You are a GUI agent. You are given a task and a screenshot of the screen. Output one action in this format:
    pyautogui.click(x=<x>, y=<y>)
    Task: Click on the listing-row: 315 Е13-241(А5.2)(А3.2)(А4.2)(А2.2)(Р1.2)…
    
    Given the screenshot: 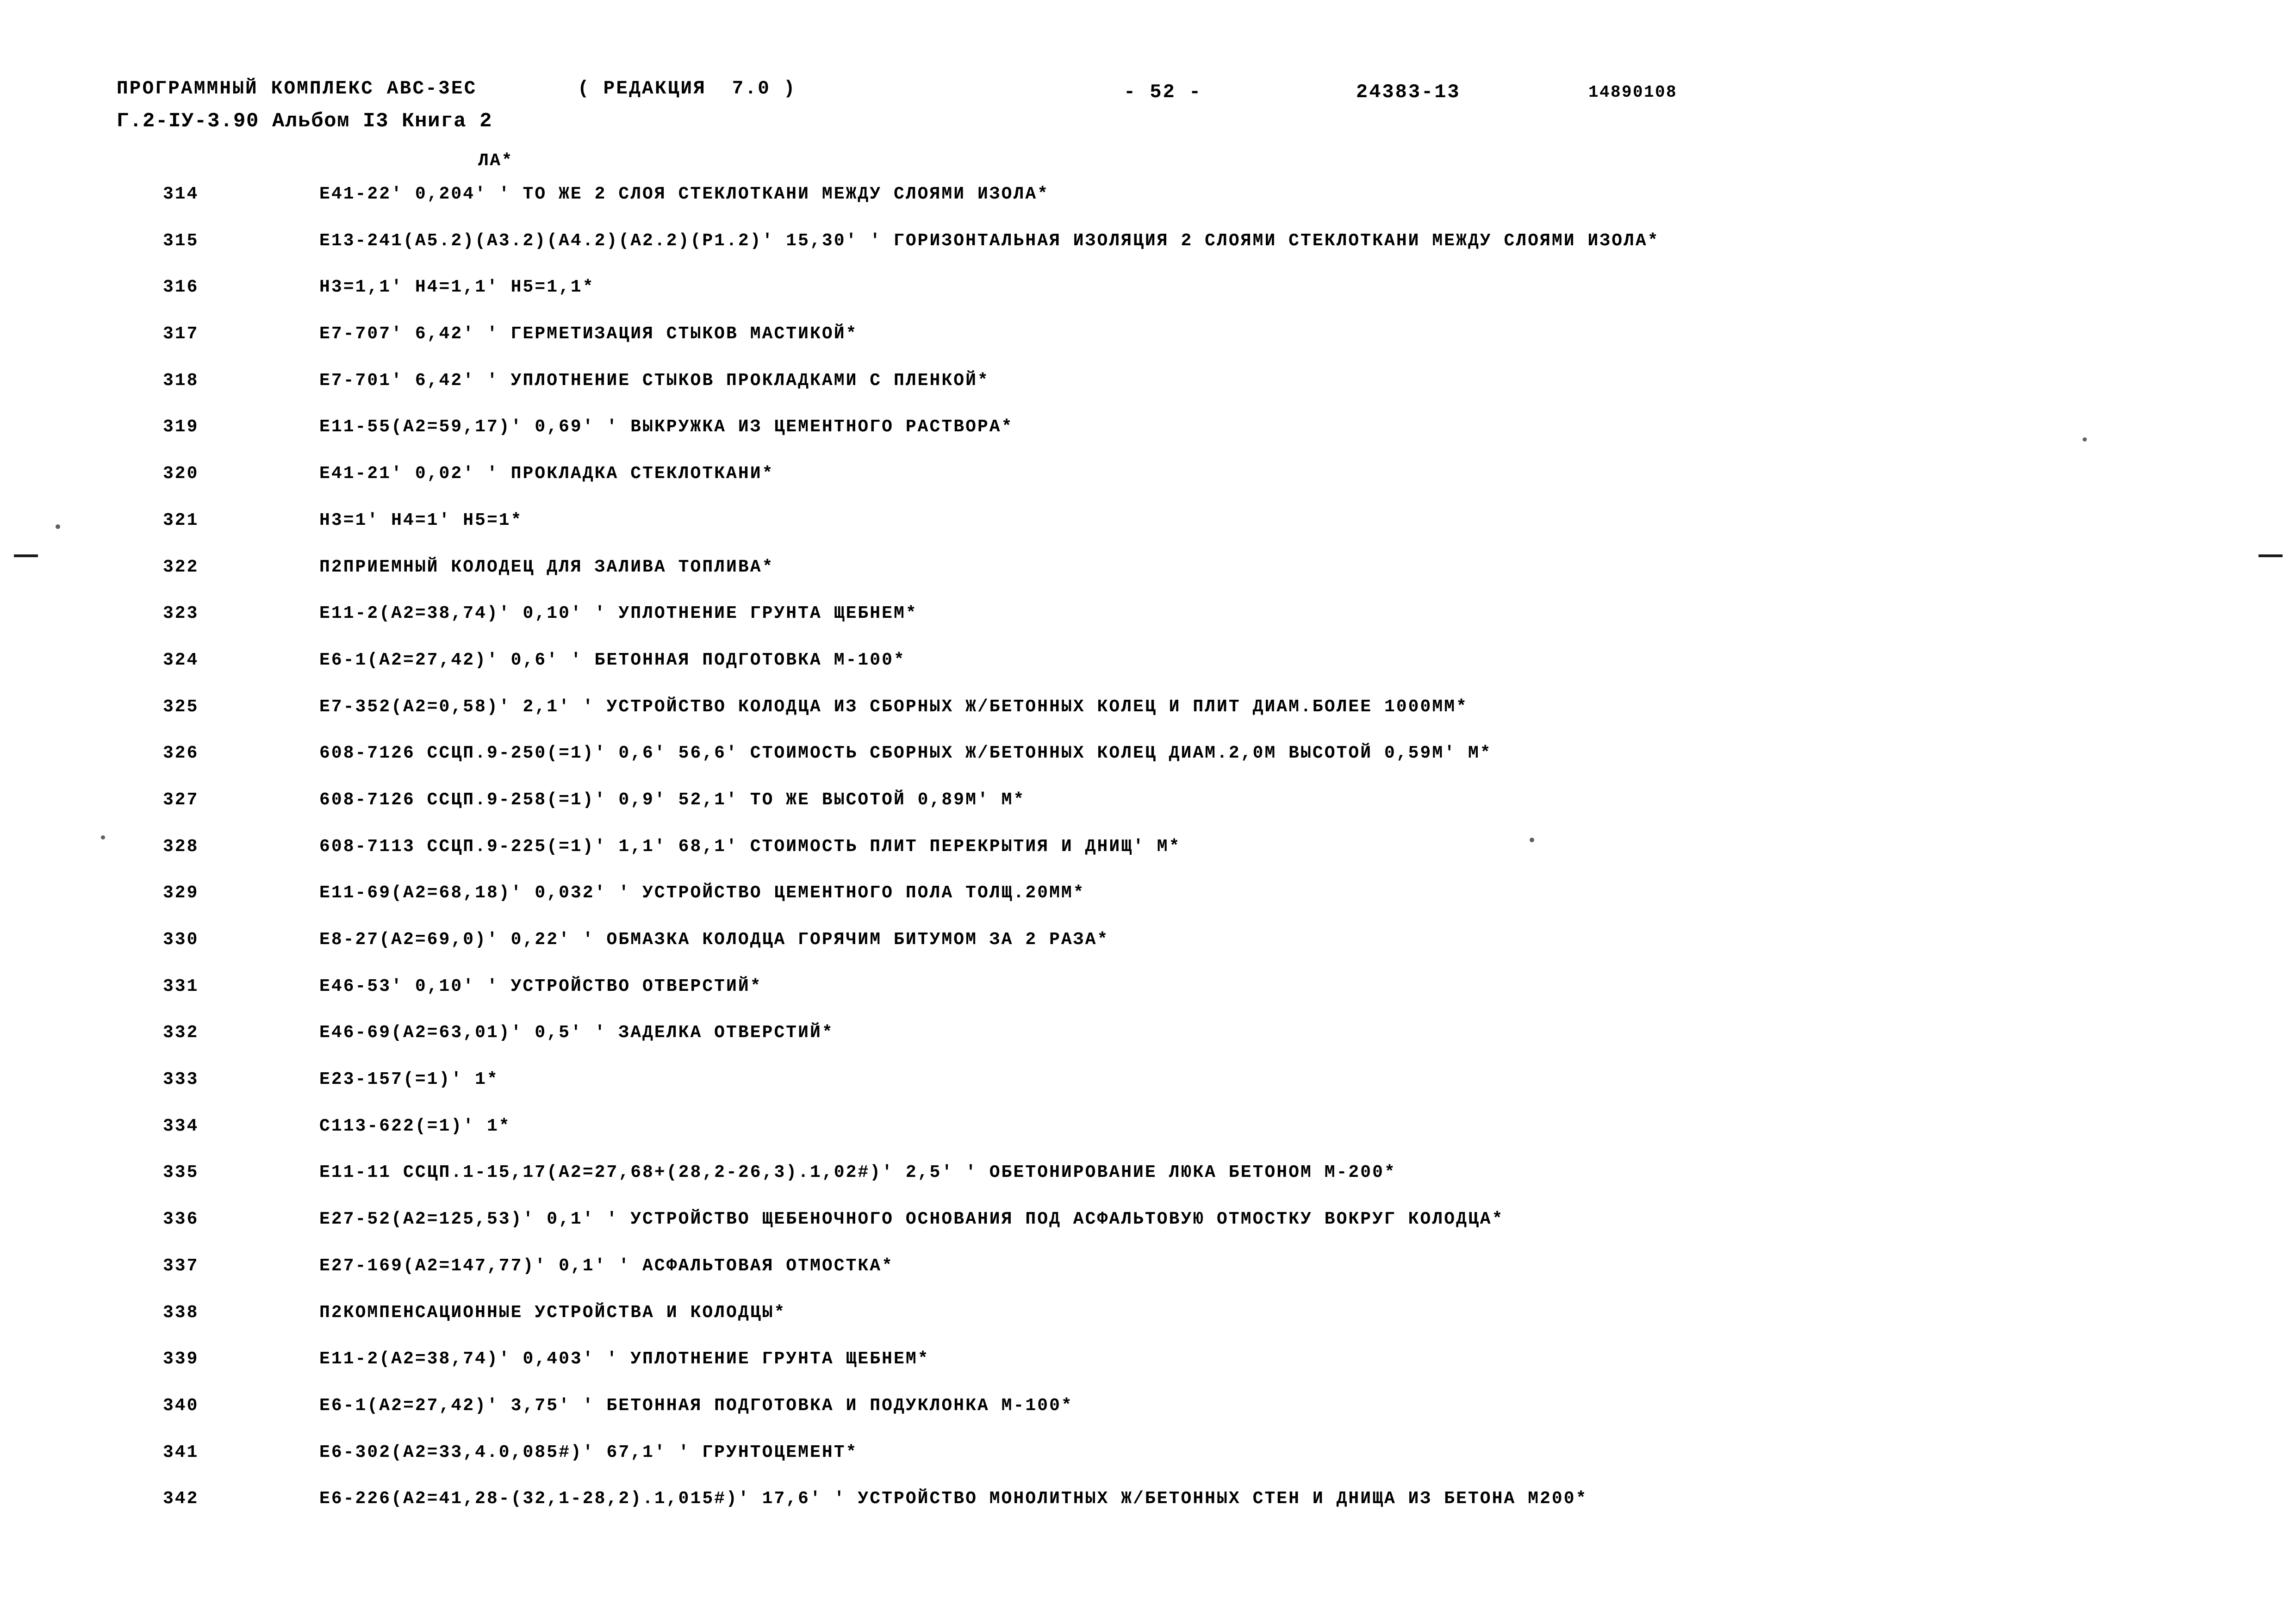 What is the action you would take?
    pyautogui.click(x=1148, y=254)
    